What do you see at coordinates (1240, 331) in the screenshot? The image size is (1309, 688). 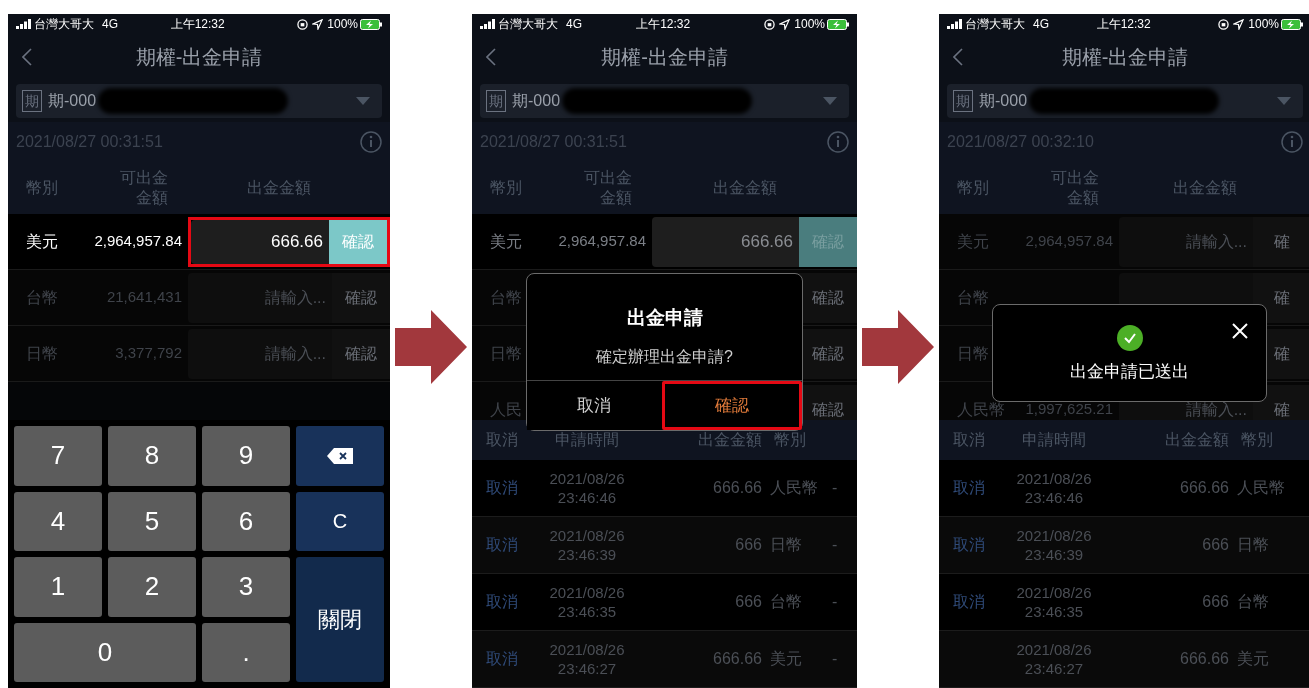 I see `close-icon` at bounding box center [1240, 331].